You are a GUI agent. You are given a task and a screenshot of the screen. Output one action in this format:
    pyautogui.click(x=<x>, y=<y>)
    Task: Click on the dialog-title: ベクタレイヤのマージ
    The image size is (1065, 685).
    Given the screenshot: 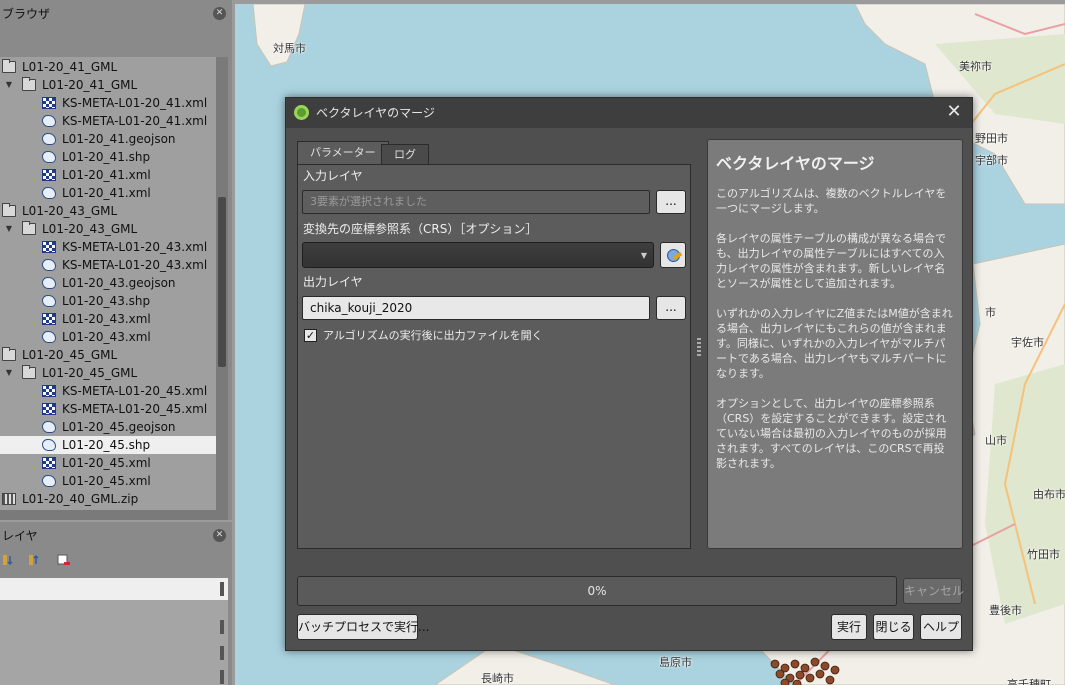 What is the action you would take?
    pyautogui.click(x=375, y=113)
    